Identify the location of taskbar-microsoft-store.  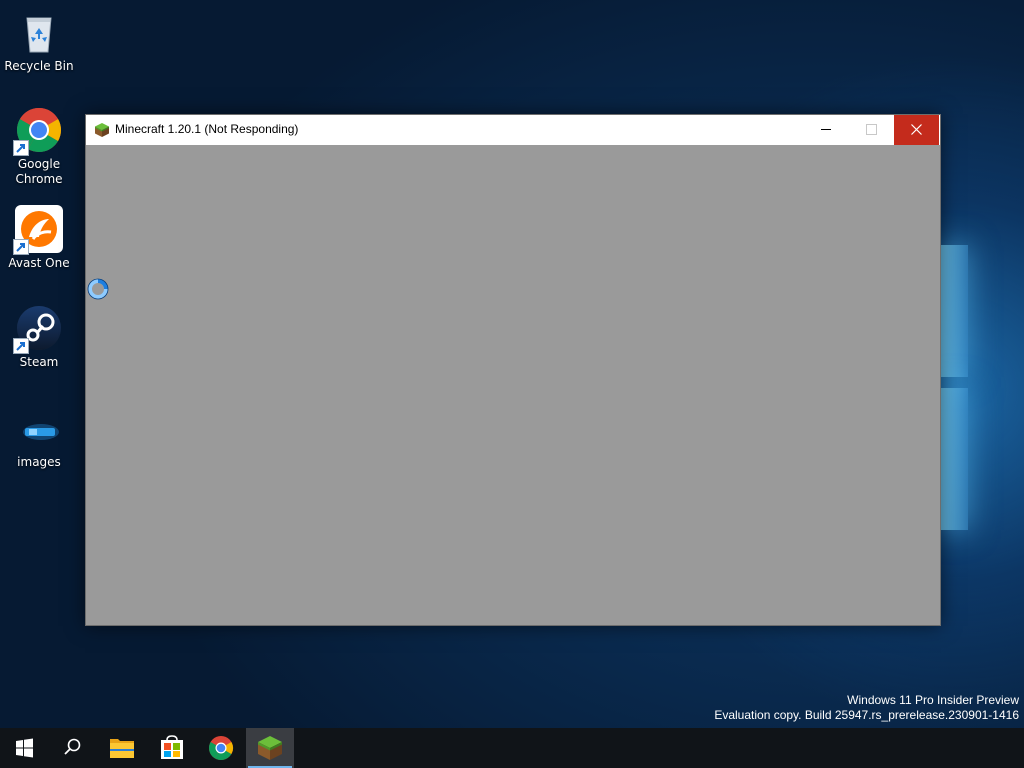
(172, 748).